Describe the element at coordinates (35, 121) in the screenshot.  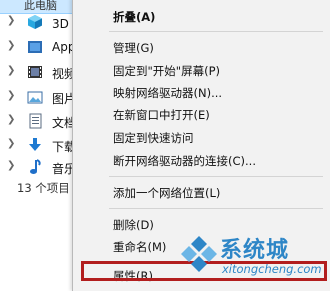
I see `documents-icon` at that location.